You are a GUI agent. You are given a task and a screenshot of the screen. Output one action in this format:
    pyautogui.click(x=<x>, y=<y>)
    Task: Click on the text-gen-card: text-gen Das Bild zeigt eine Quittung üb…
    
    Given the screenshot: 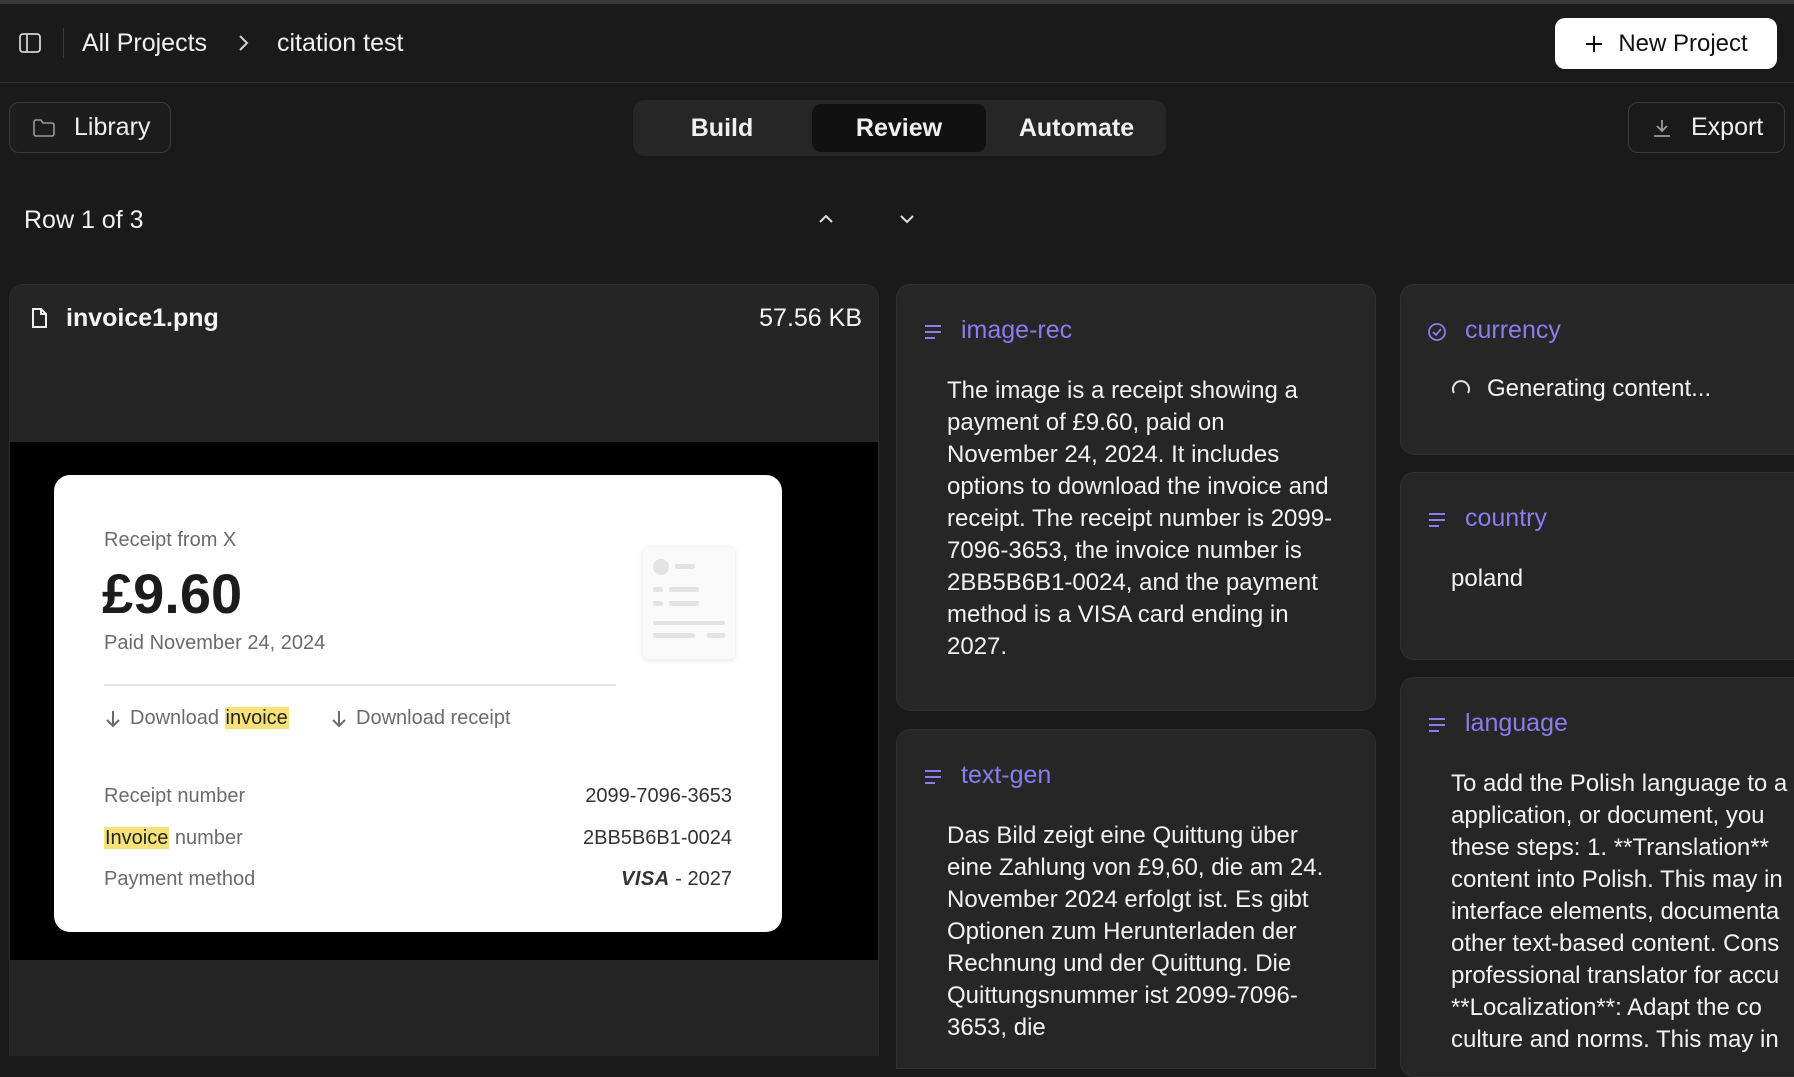 What is the action you would take?
    pyautogui.click(x=1136, y=899)
    